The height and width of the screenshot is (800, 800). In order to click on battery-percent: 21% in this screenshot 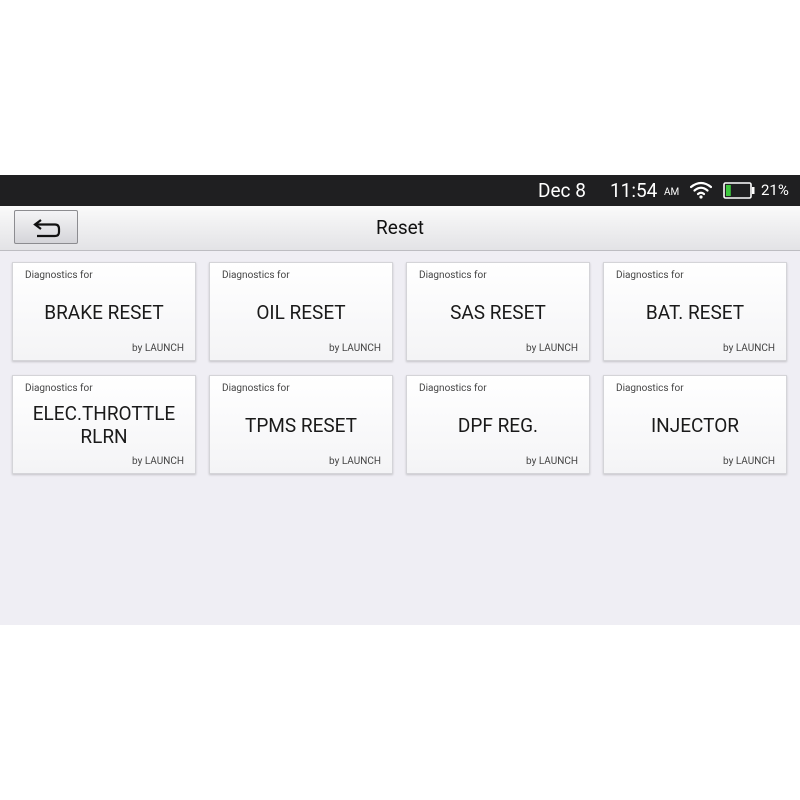, I will do `click(775, 190)`.